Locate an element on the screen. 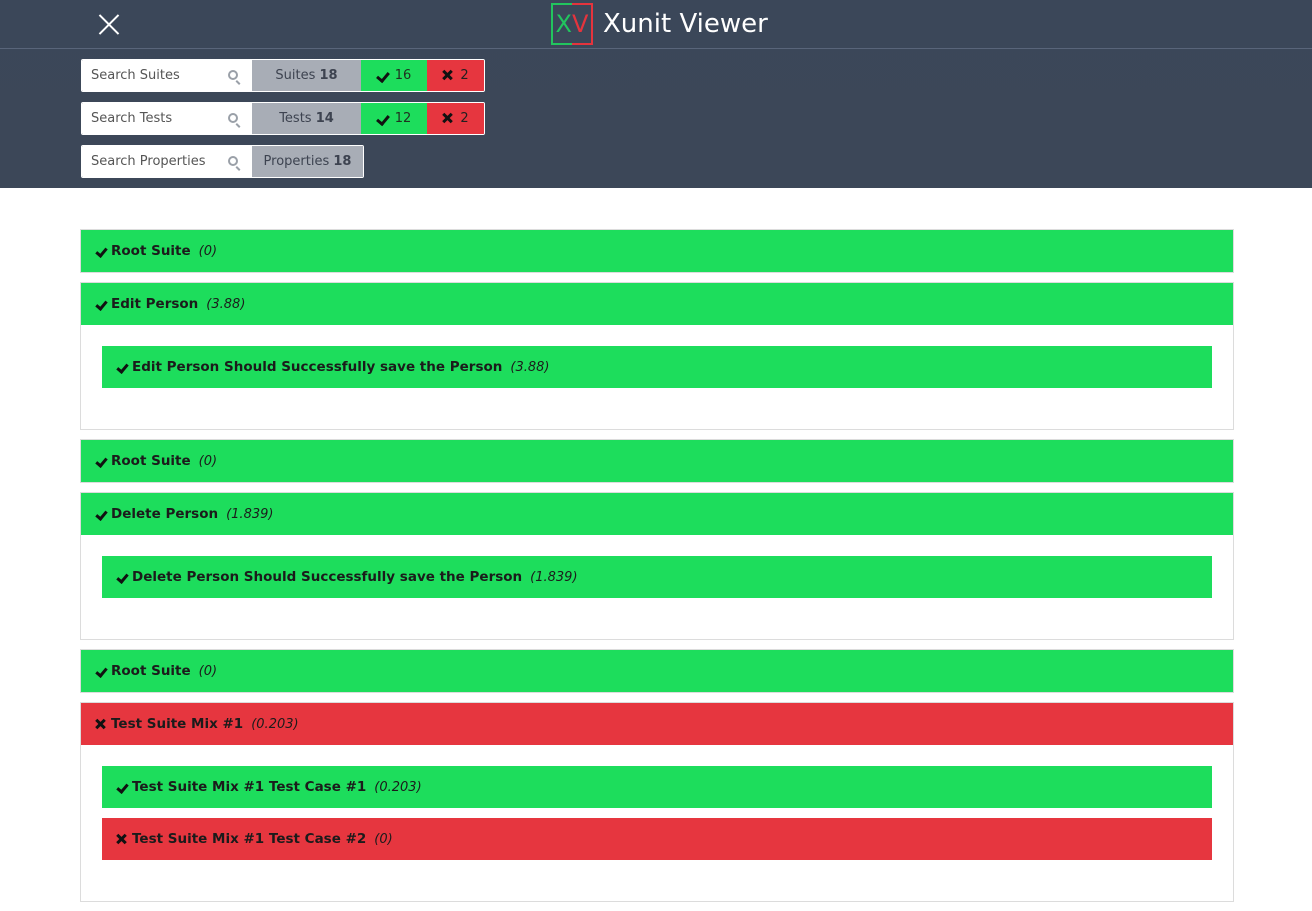 This screenshot has width=1312, height=911. suites-filter: Suites 18 16 2 is located at coordinates (283, 75).